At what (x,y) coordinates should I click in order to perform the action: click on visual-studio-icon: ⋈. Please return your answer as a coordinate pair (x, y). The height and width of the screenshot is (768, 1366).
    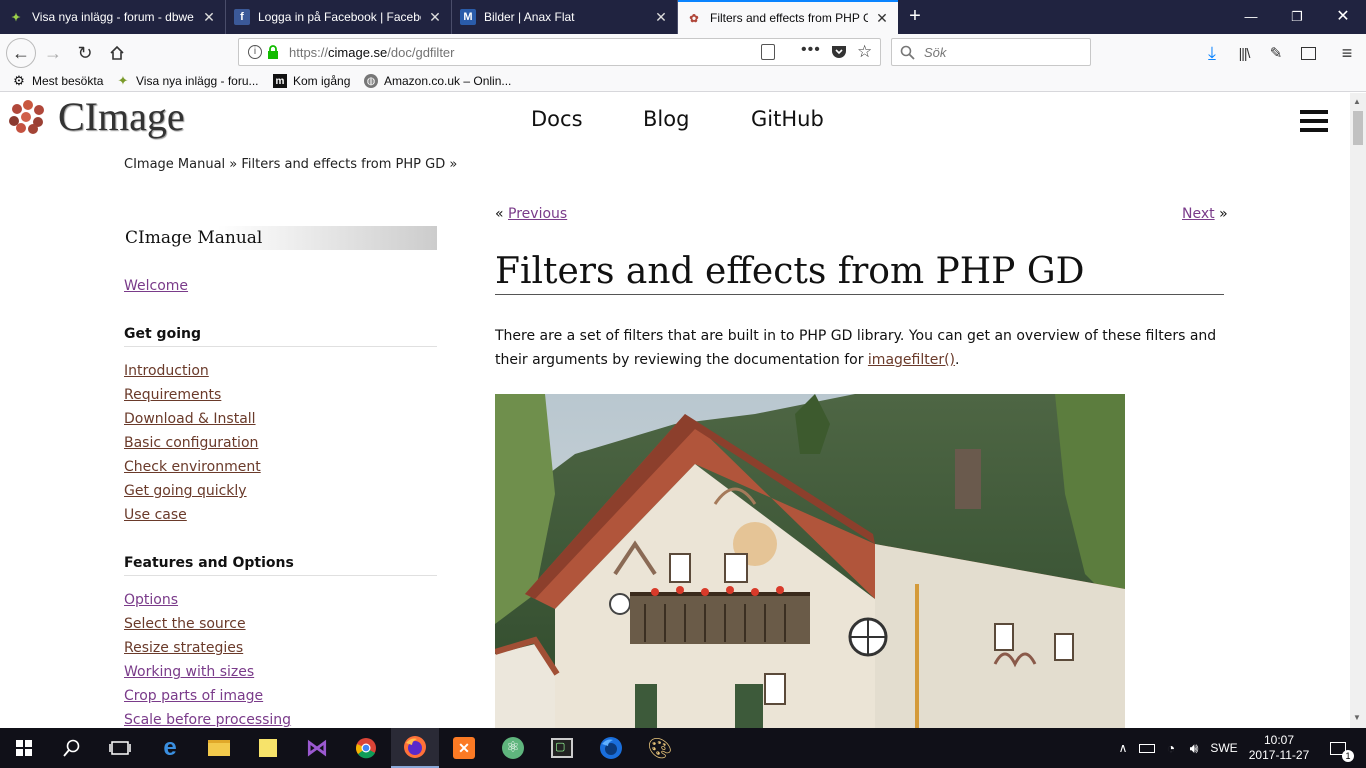
    Looking at the image, I should click on (317, 747).